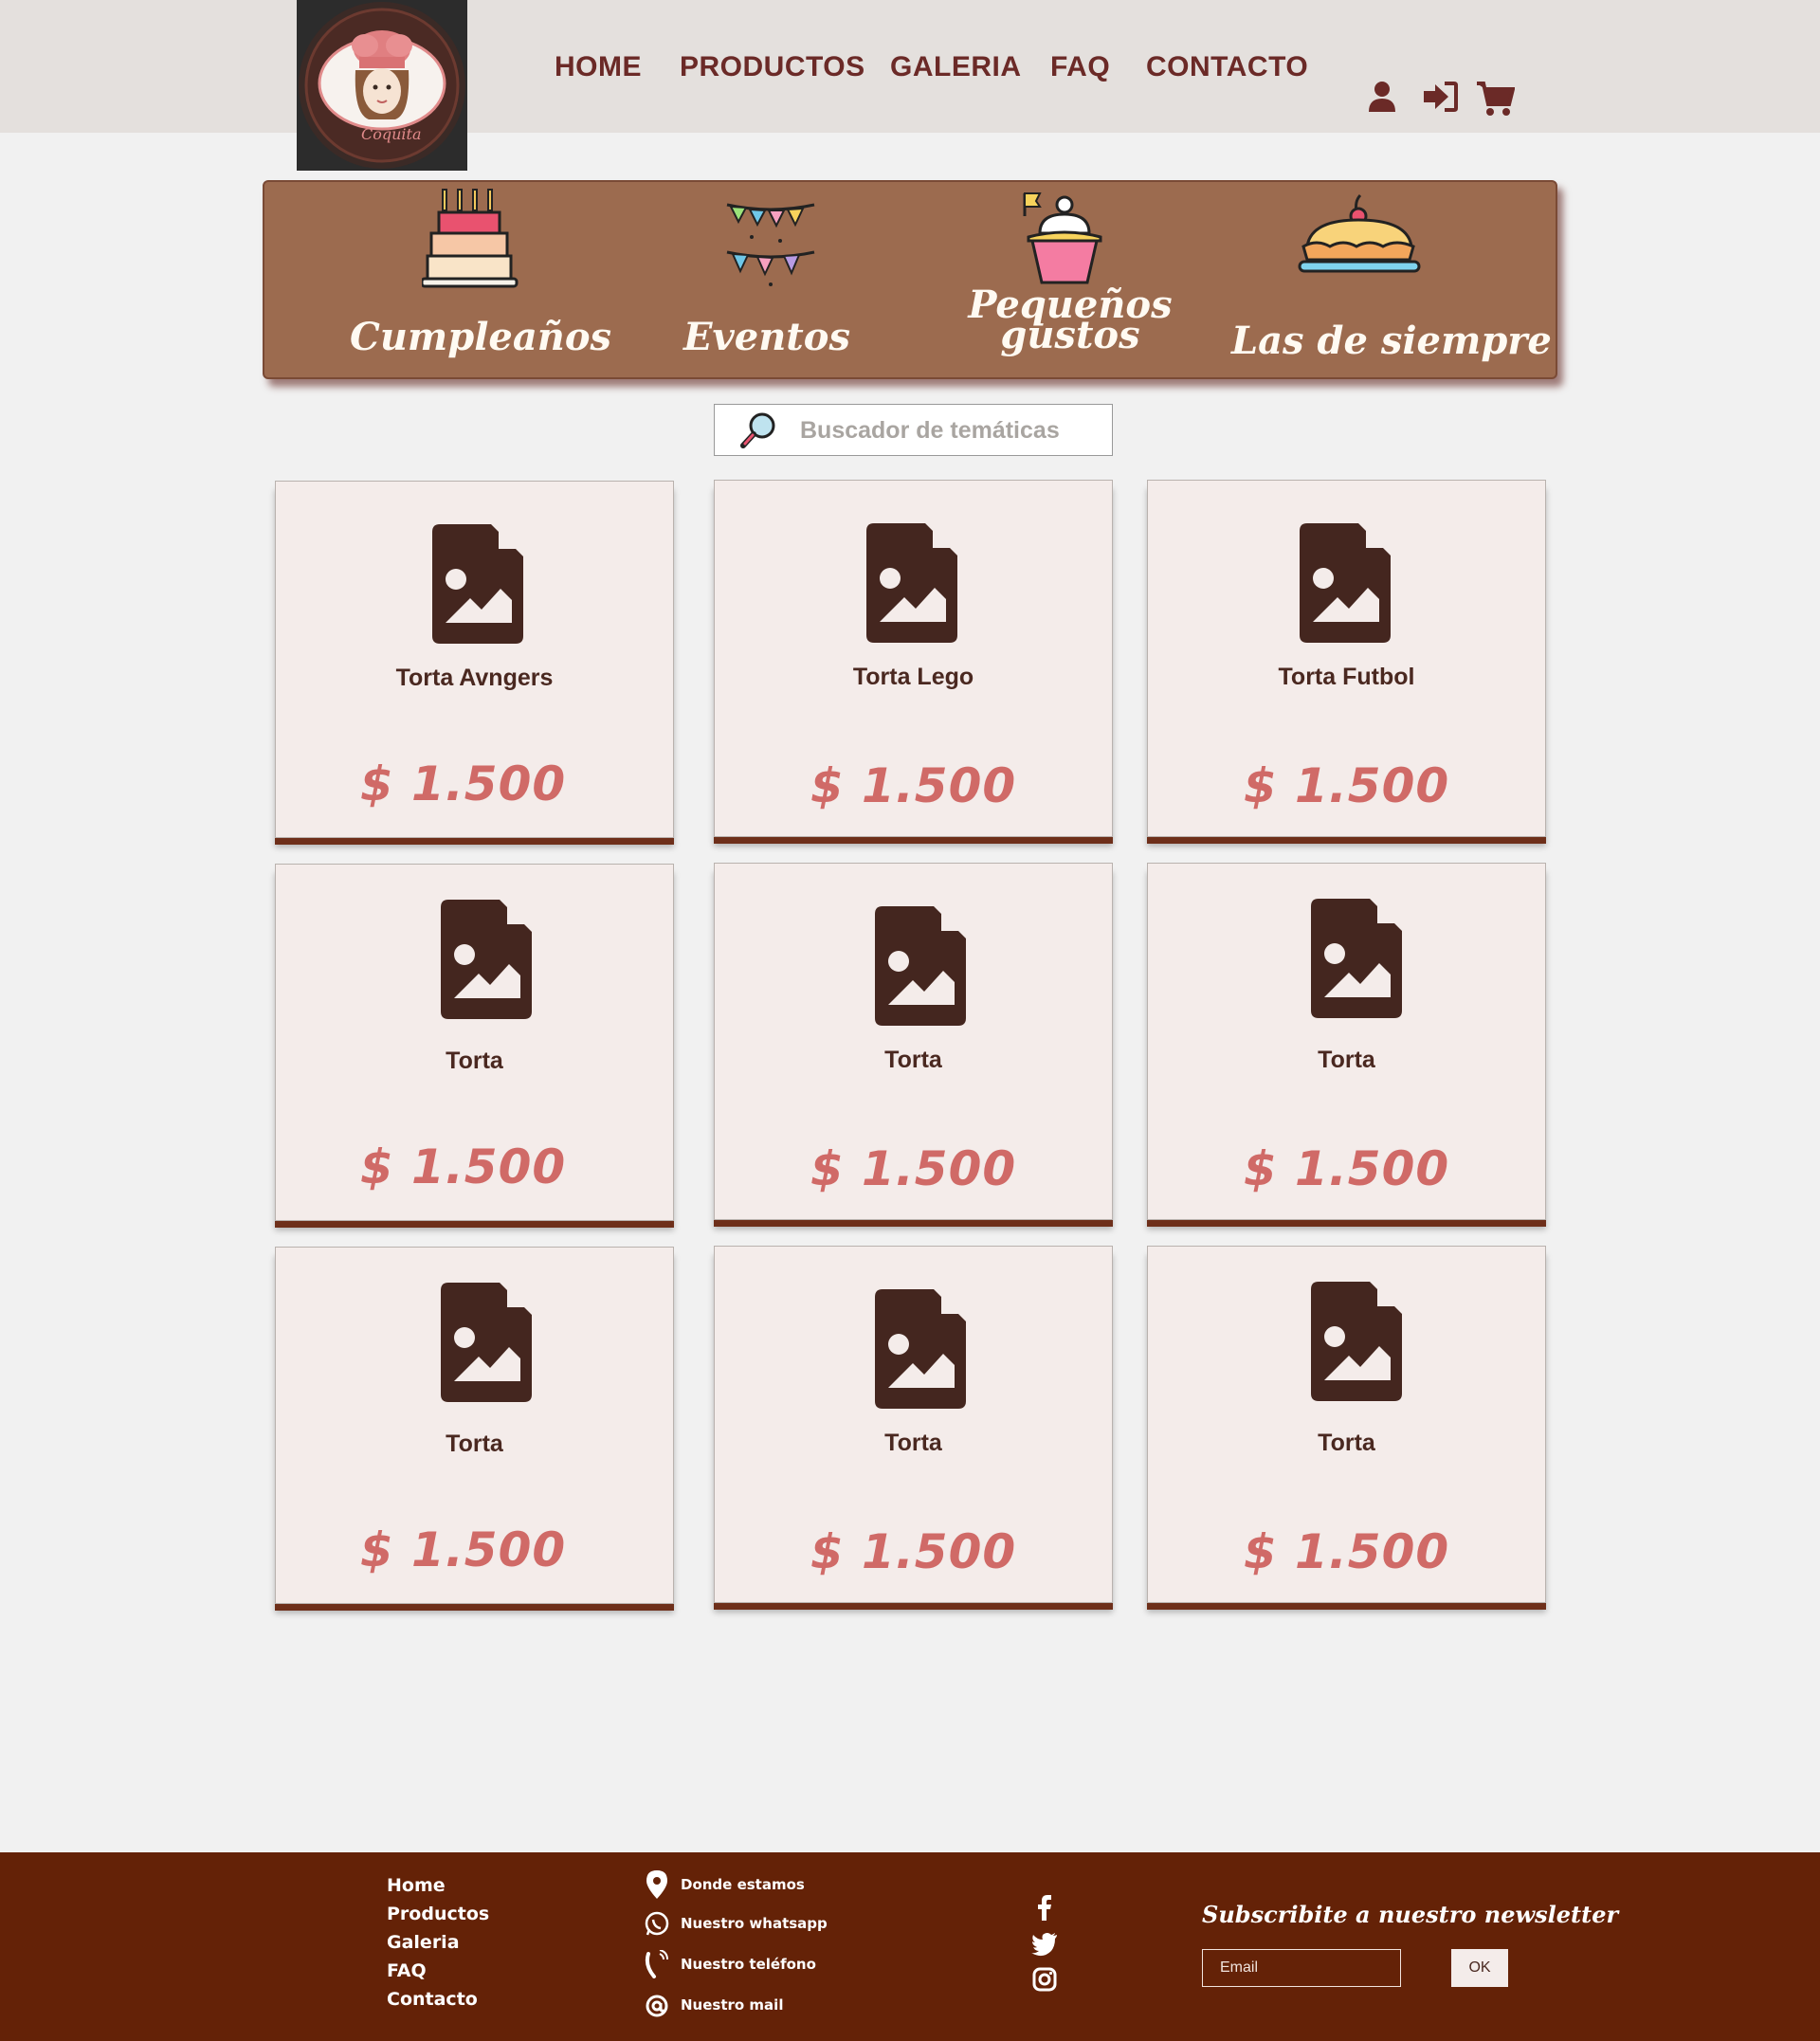  Describe the element at coordinates (391, 134) in the screenshot. I see `logo-text: Coquita` at that location.